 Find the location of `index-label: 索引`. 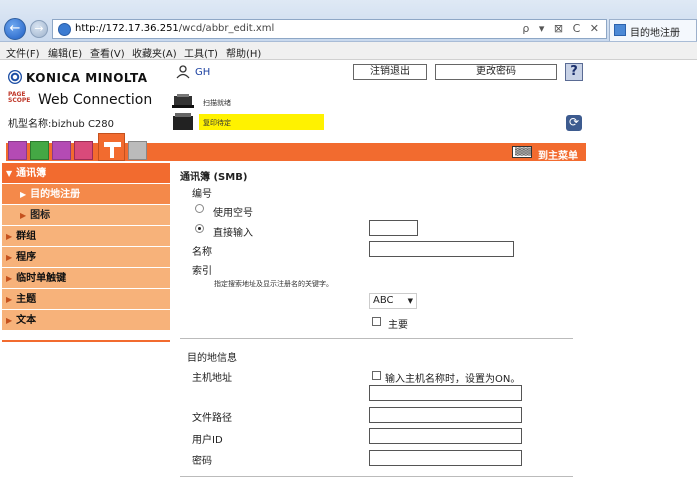

index-label: 索引 is located at coordinates (202, 271).